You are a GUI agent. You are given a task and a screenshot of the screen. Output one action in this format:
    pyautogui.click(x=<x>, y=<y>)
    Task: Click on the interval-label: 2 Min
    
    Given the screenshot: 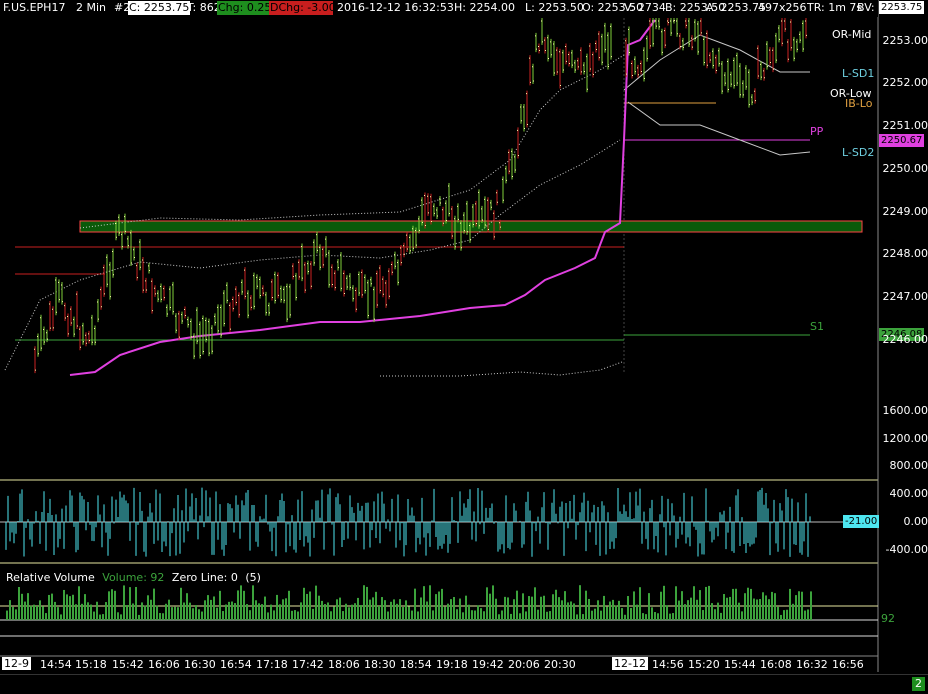 What is the action you would take?
    pyautogui.click(x=91, y=7)
    